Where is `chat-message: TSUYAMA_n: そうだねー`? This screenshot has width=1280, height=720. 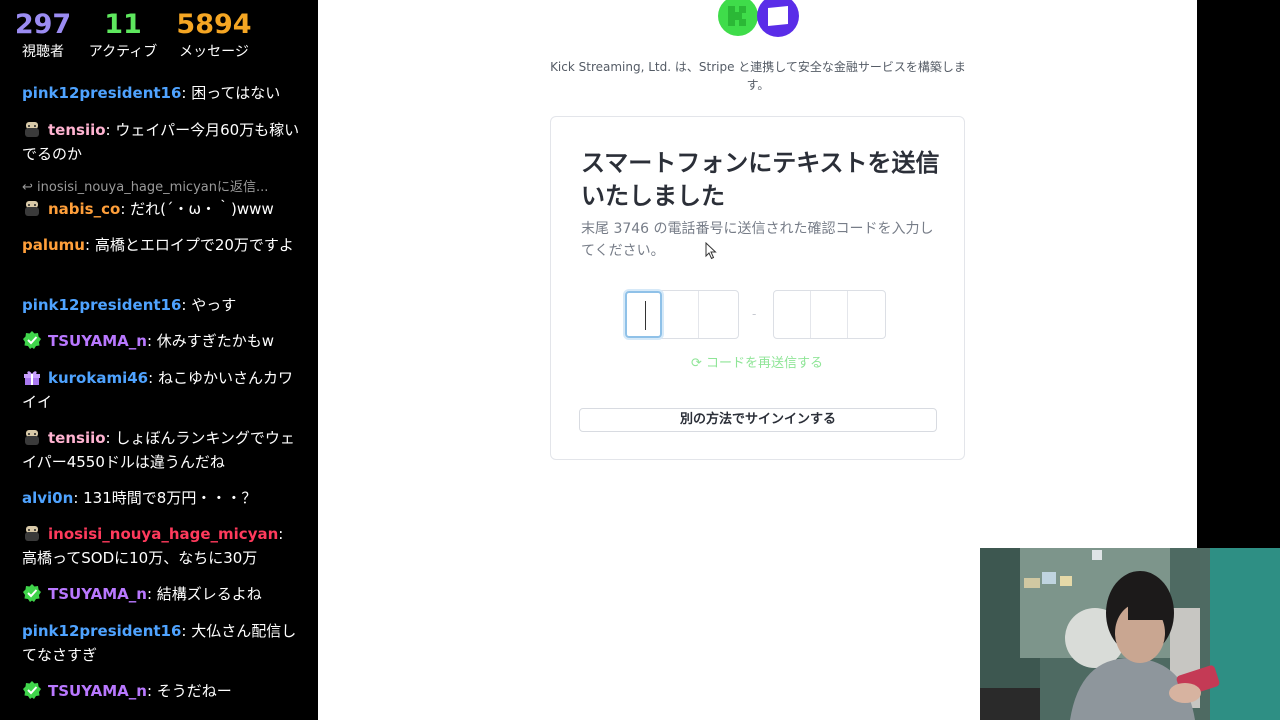
chat-message: TSUYAMA_n: そうだねー is located at coordinates (161, 691).